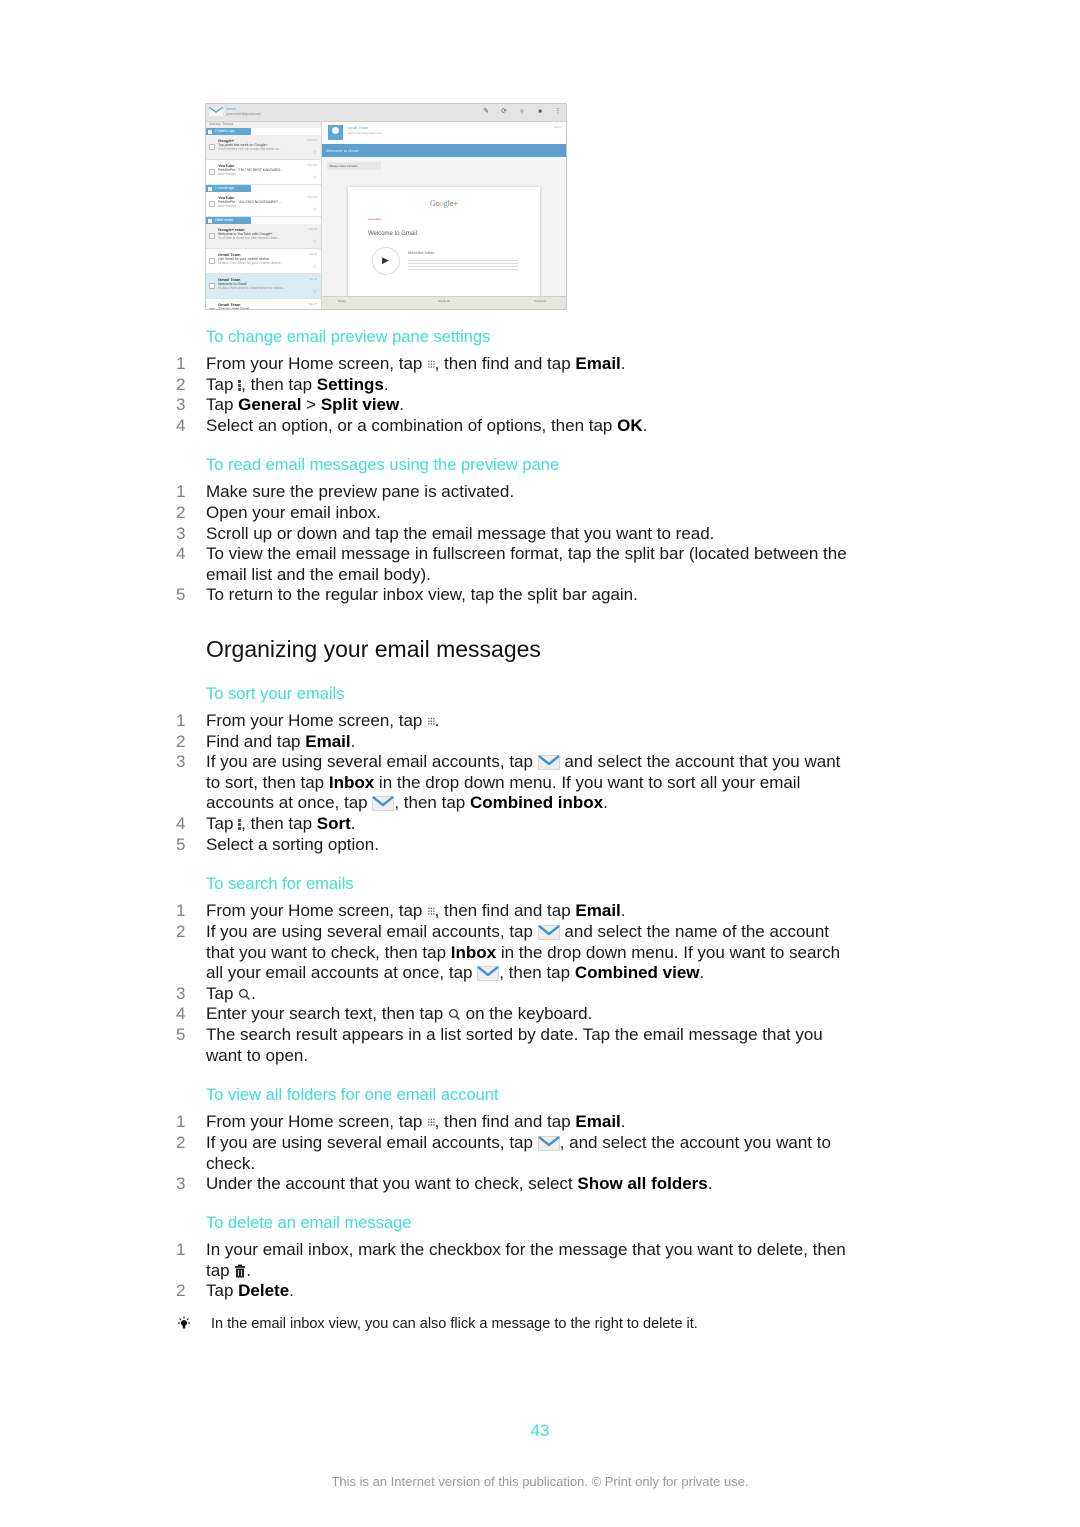  What do you see at coordinates (305, 404) in the screenshot?
I see `step-text: Tap General > Split view.` at bounding box center [305, 404].